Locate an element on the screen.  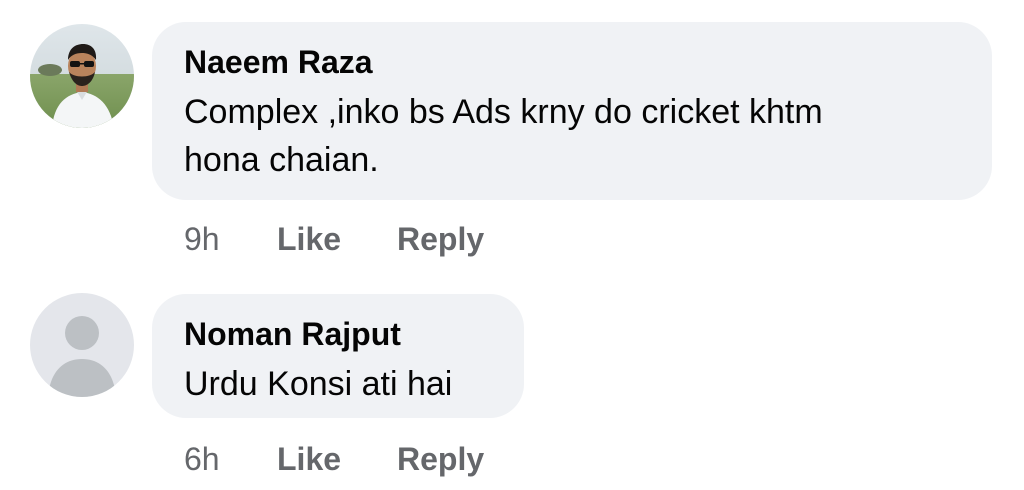
comment-timestamp: 6h is located at coordinates (202, 459).